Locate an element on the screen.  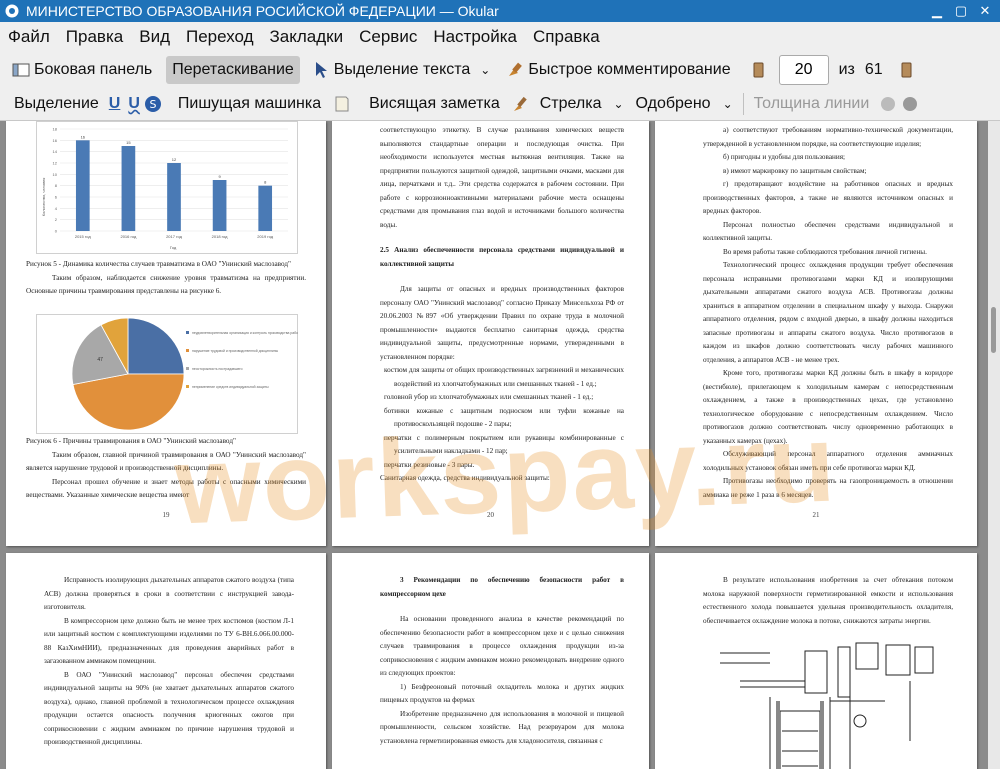
previous-page-icon is located at coordinates (758, 70).